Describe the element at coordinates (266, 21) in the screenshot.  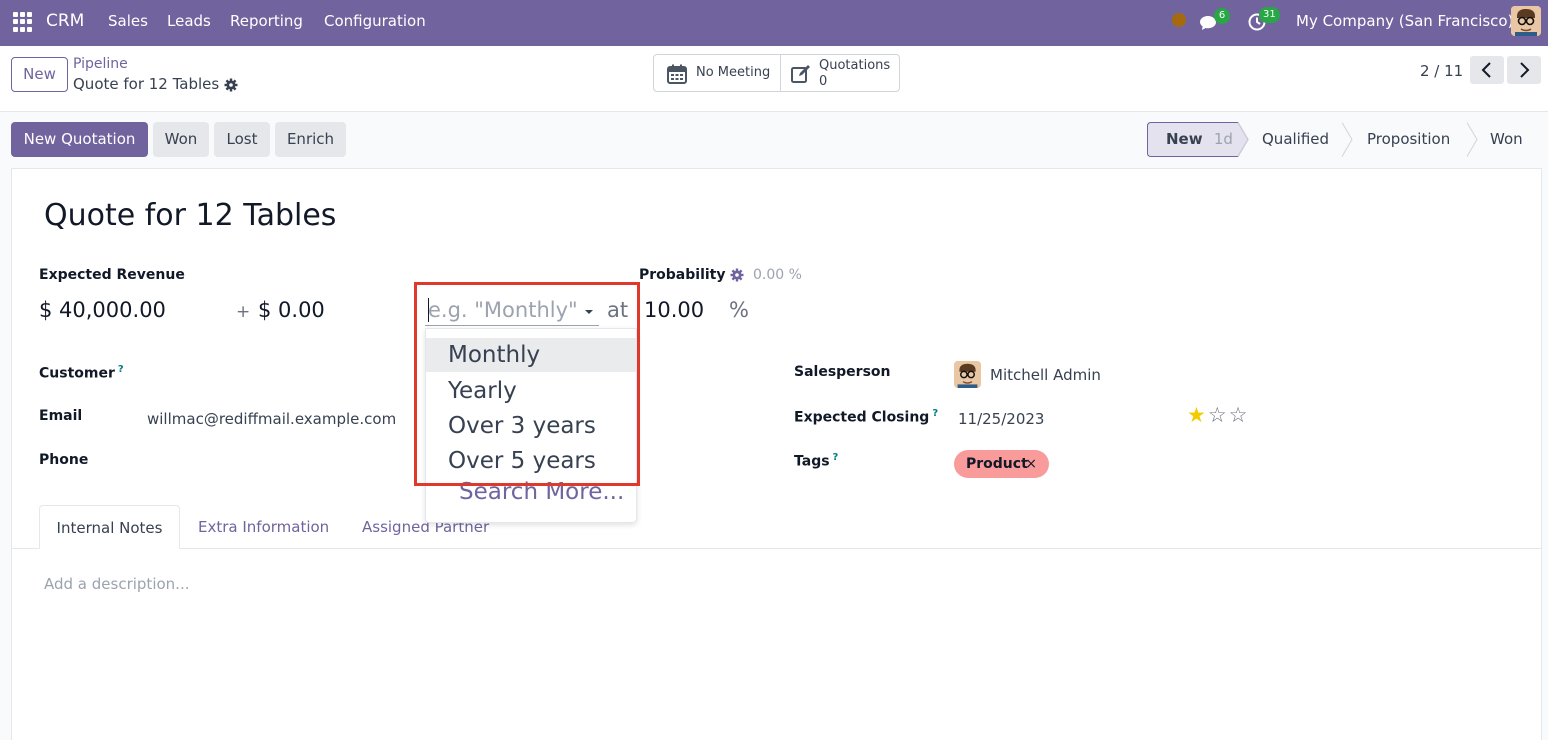
I see `menu-reporting: Reporting` at that location.